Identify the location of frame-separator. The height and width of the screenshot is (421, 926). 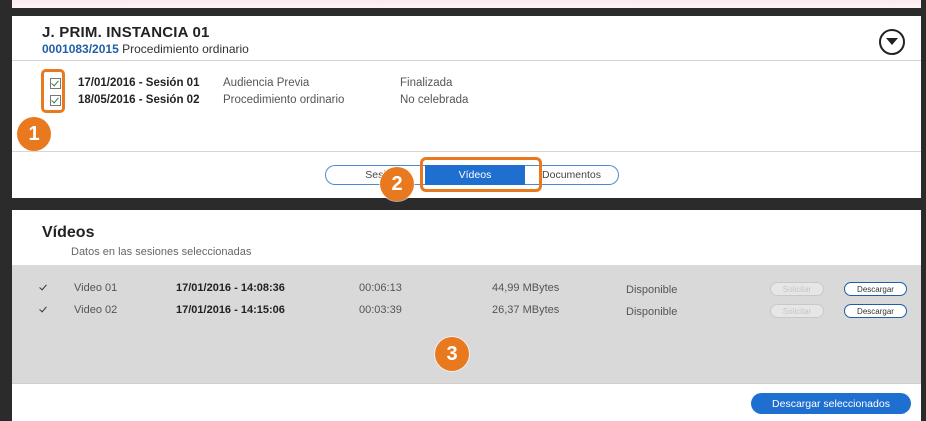
(463, 204).